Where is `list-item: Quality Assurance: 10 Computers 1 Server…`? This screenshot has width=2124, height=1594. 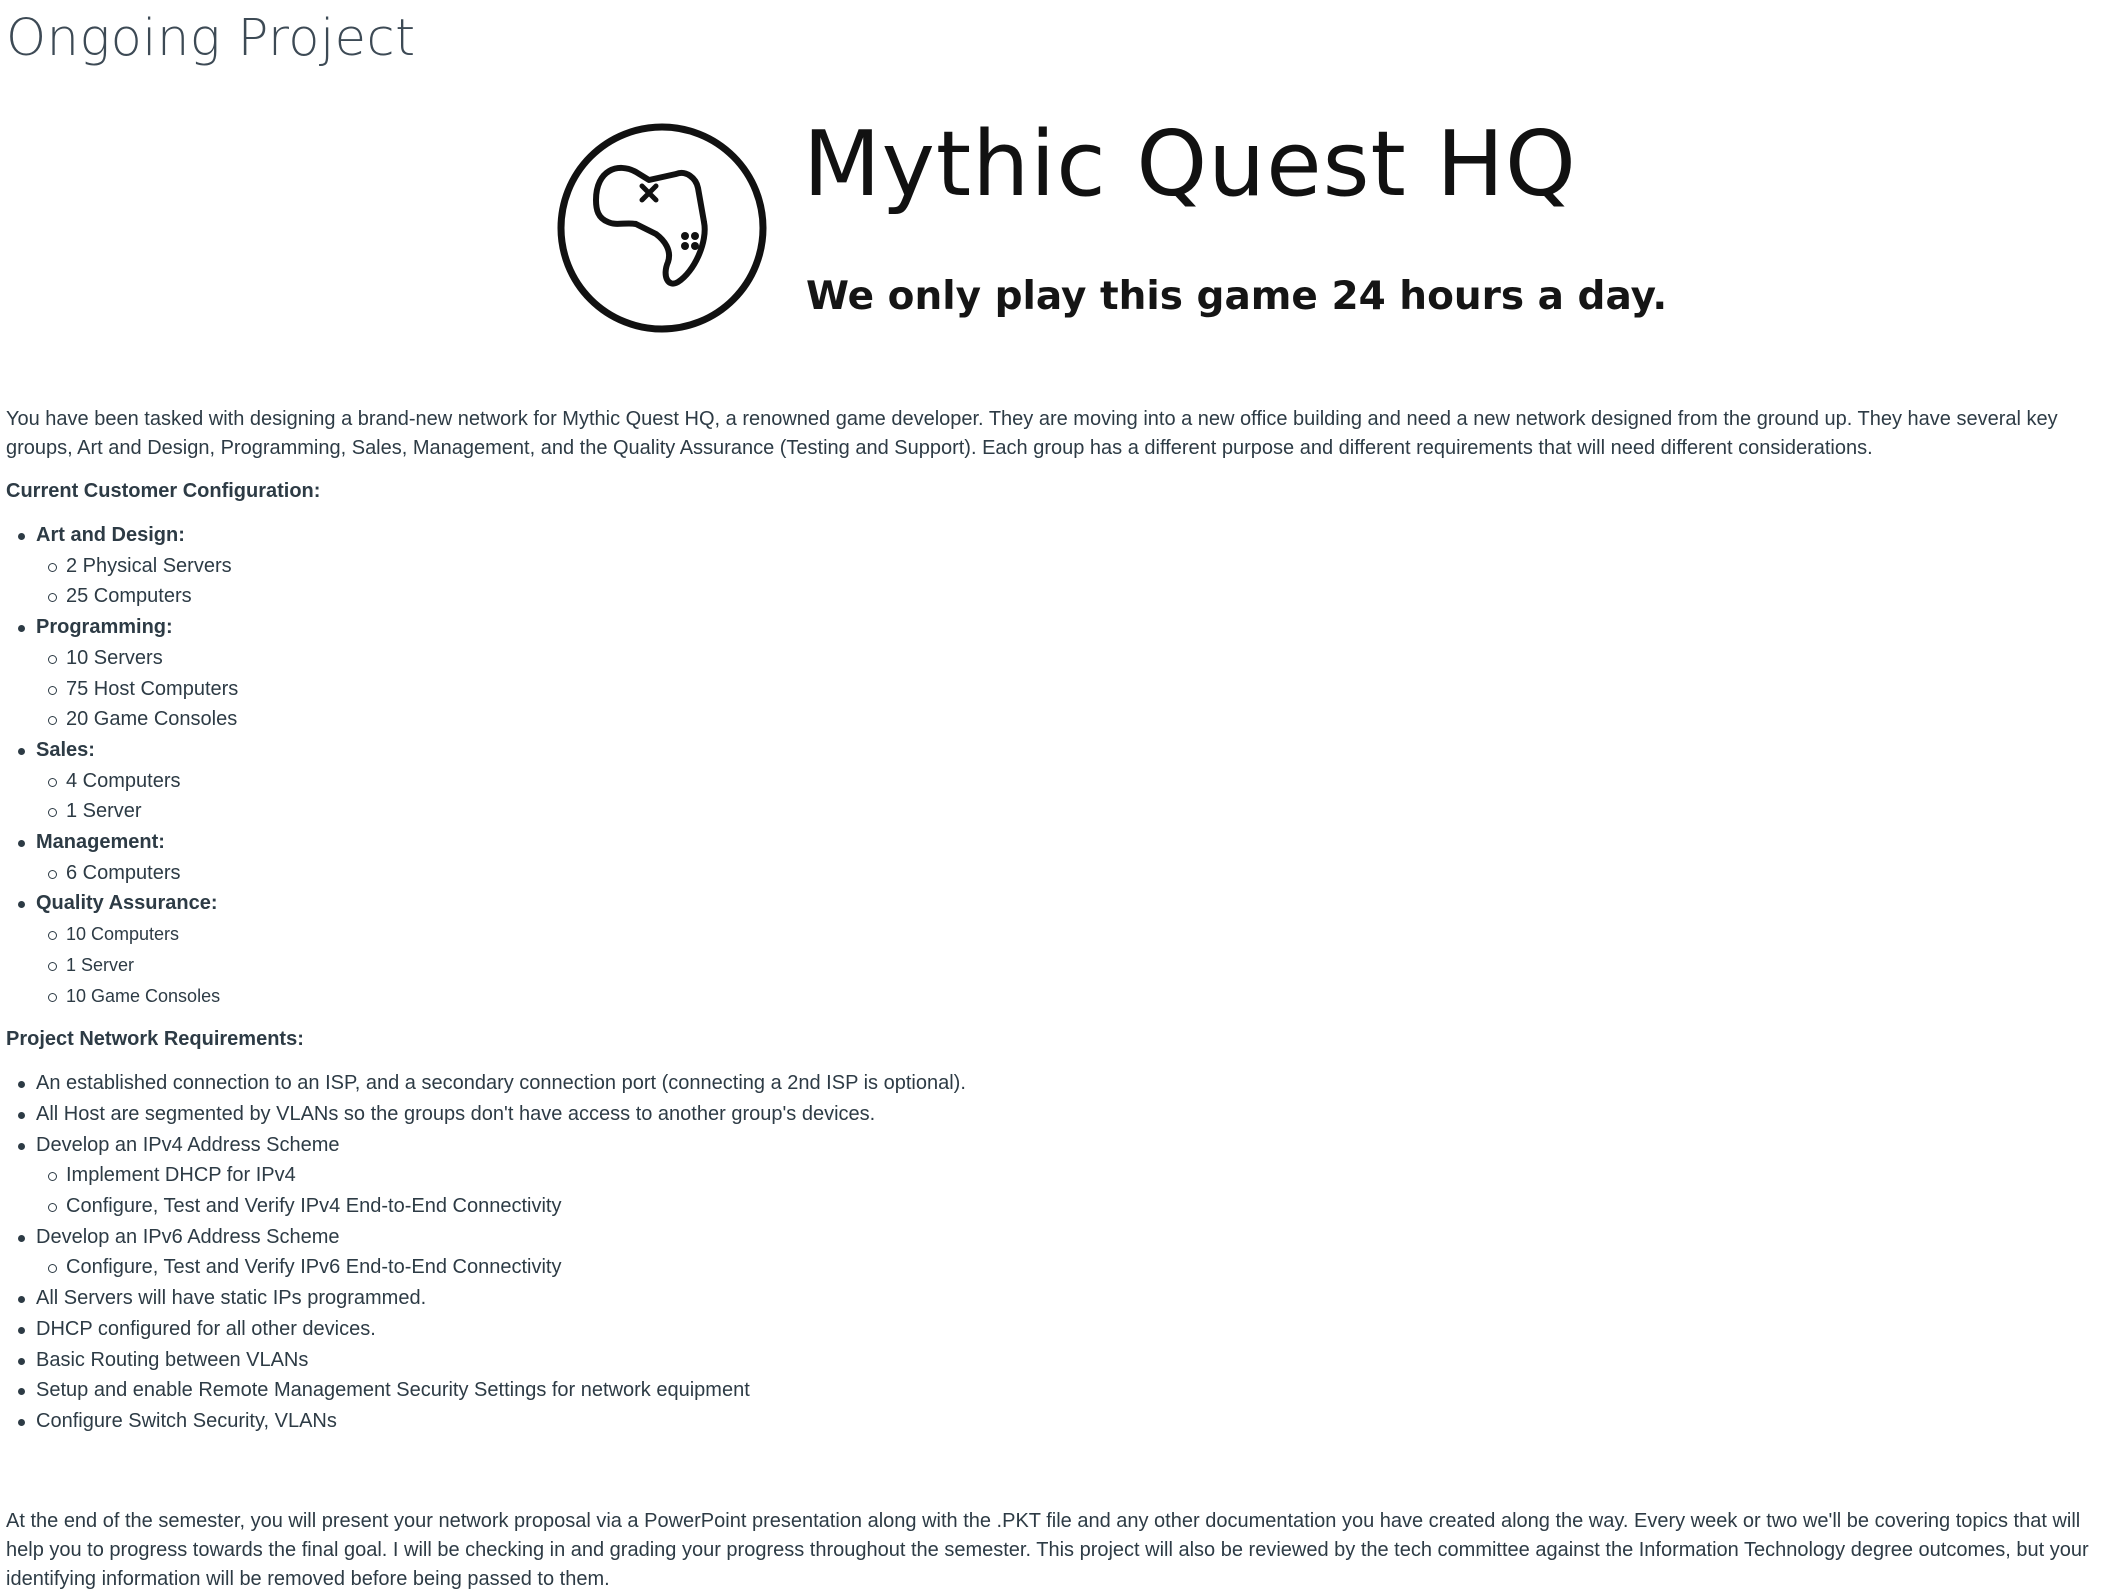 list-item: Quality Assurance: 10 Computers 1 Server… is located at coordinates (1063, 949).